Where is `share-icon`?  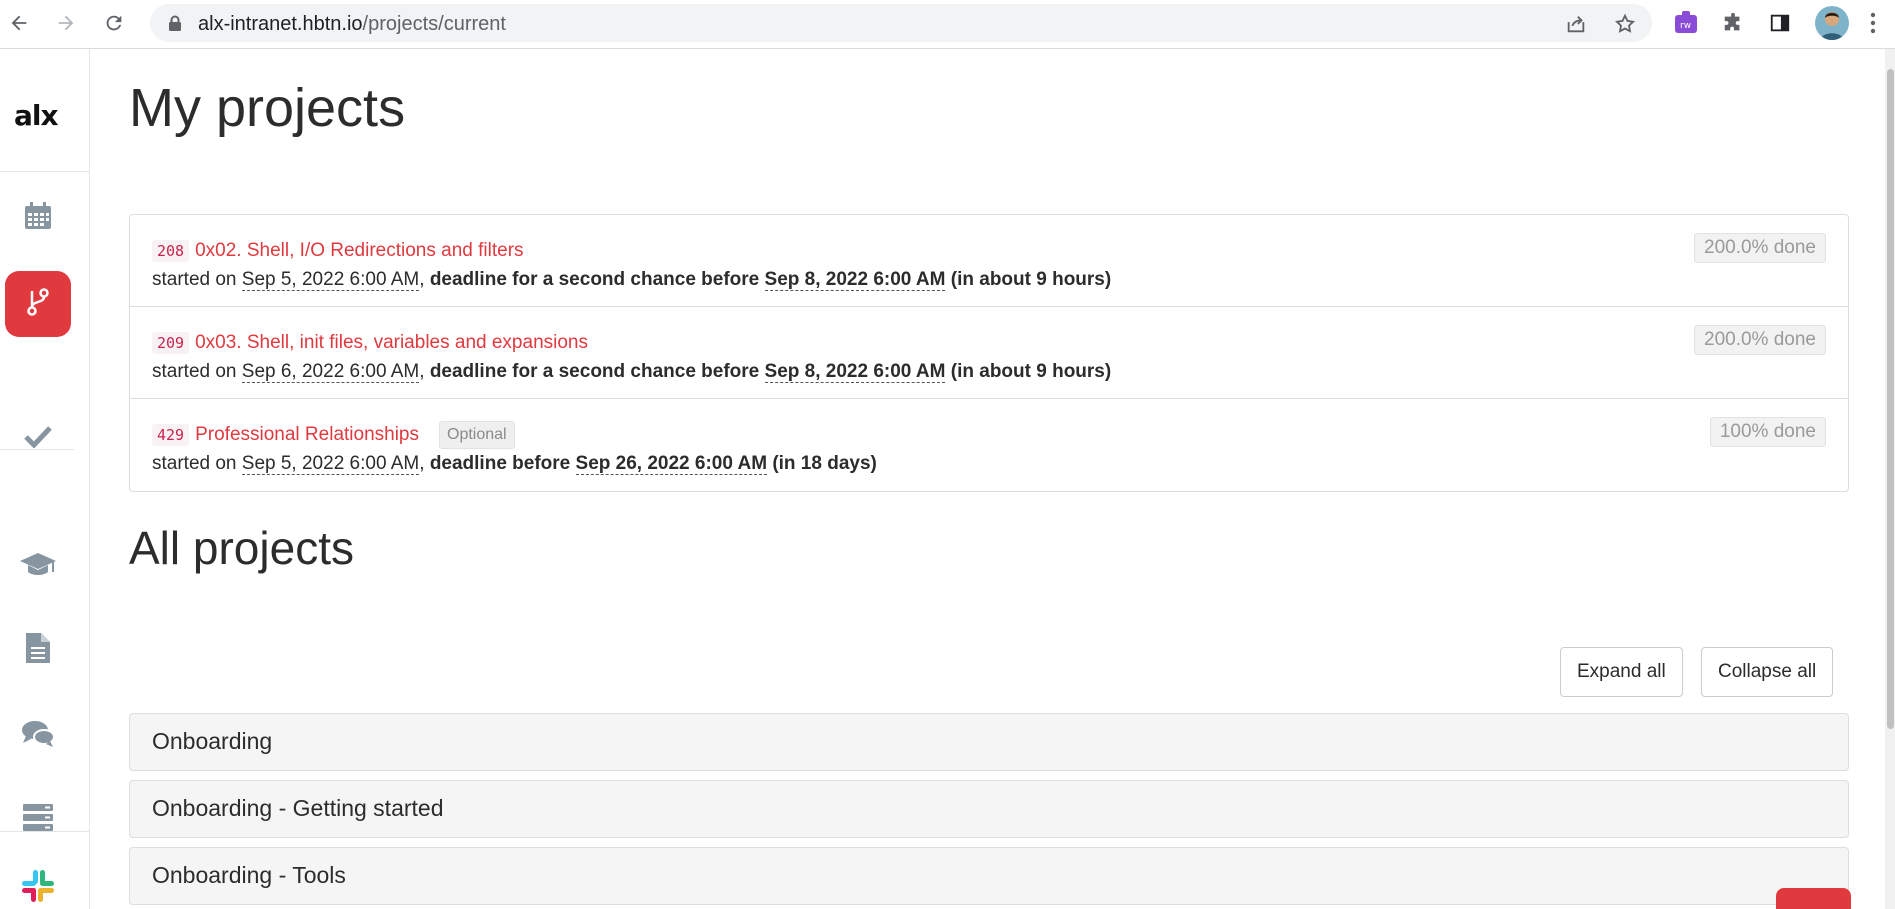 share-icon is located at coordinates (1576, 24).